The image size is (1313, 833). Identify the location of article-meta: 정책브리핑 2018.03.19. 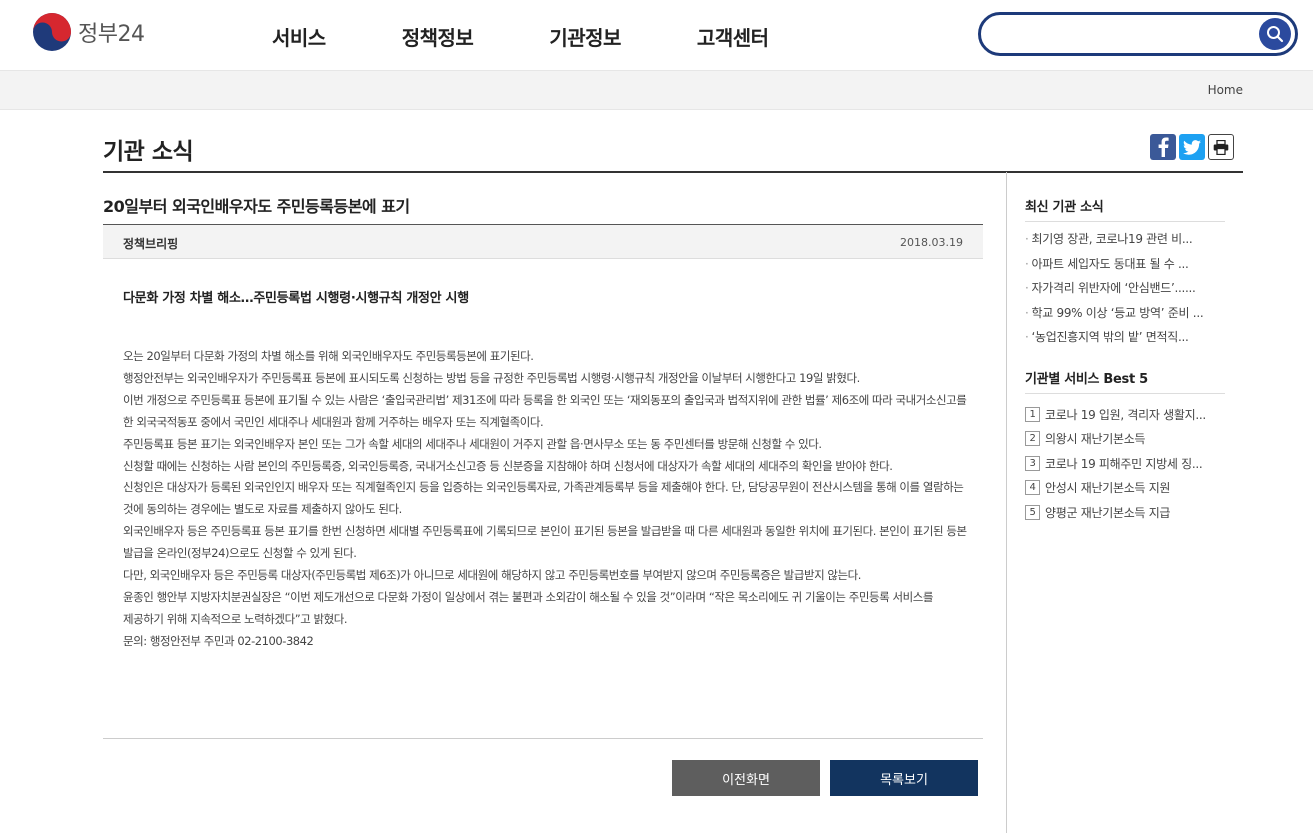
(543, 241).